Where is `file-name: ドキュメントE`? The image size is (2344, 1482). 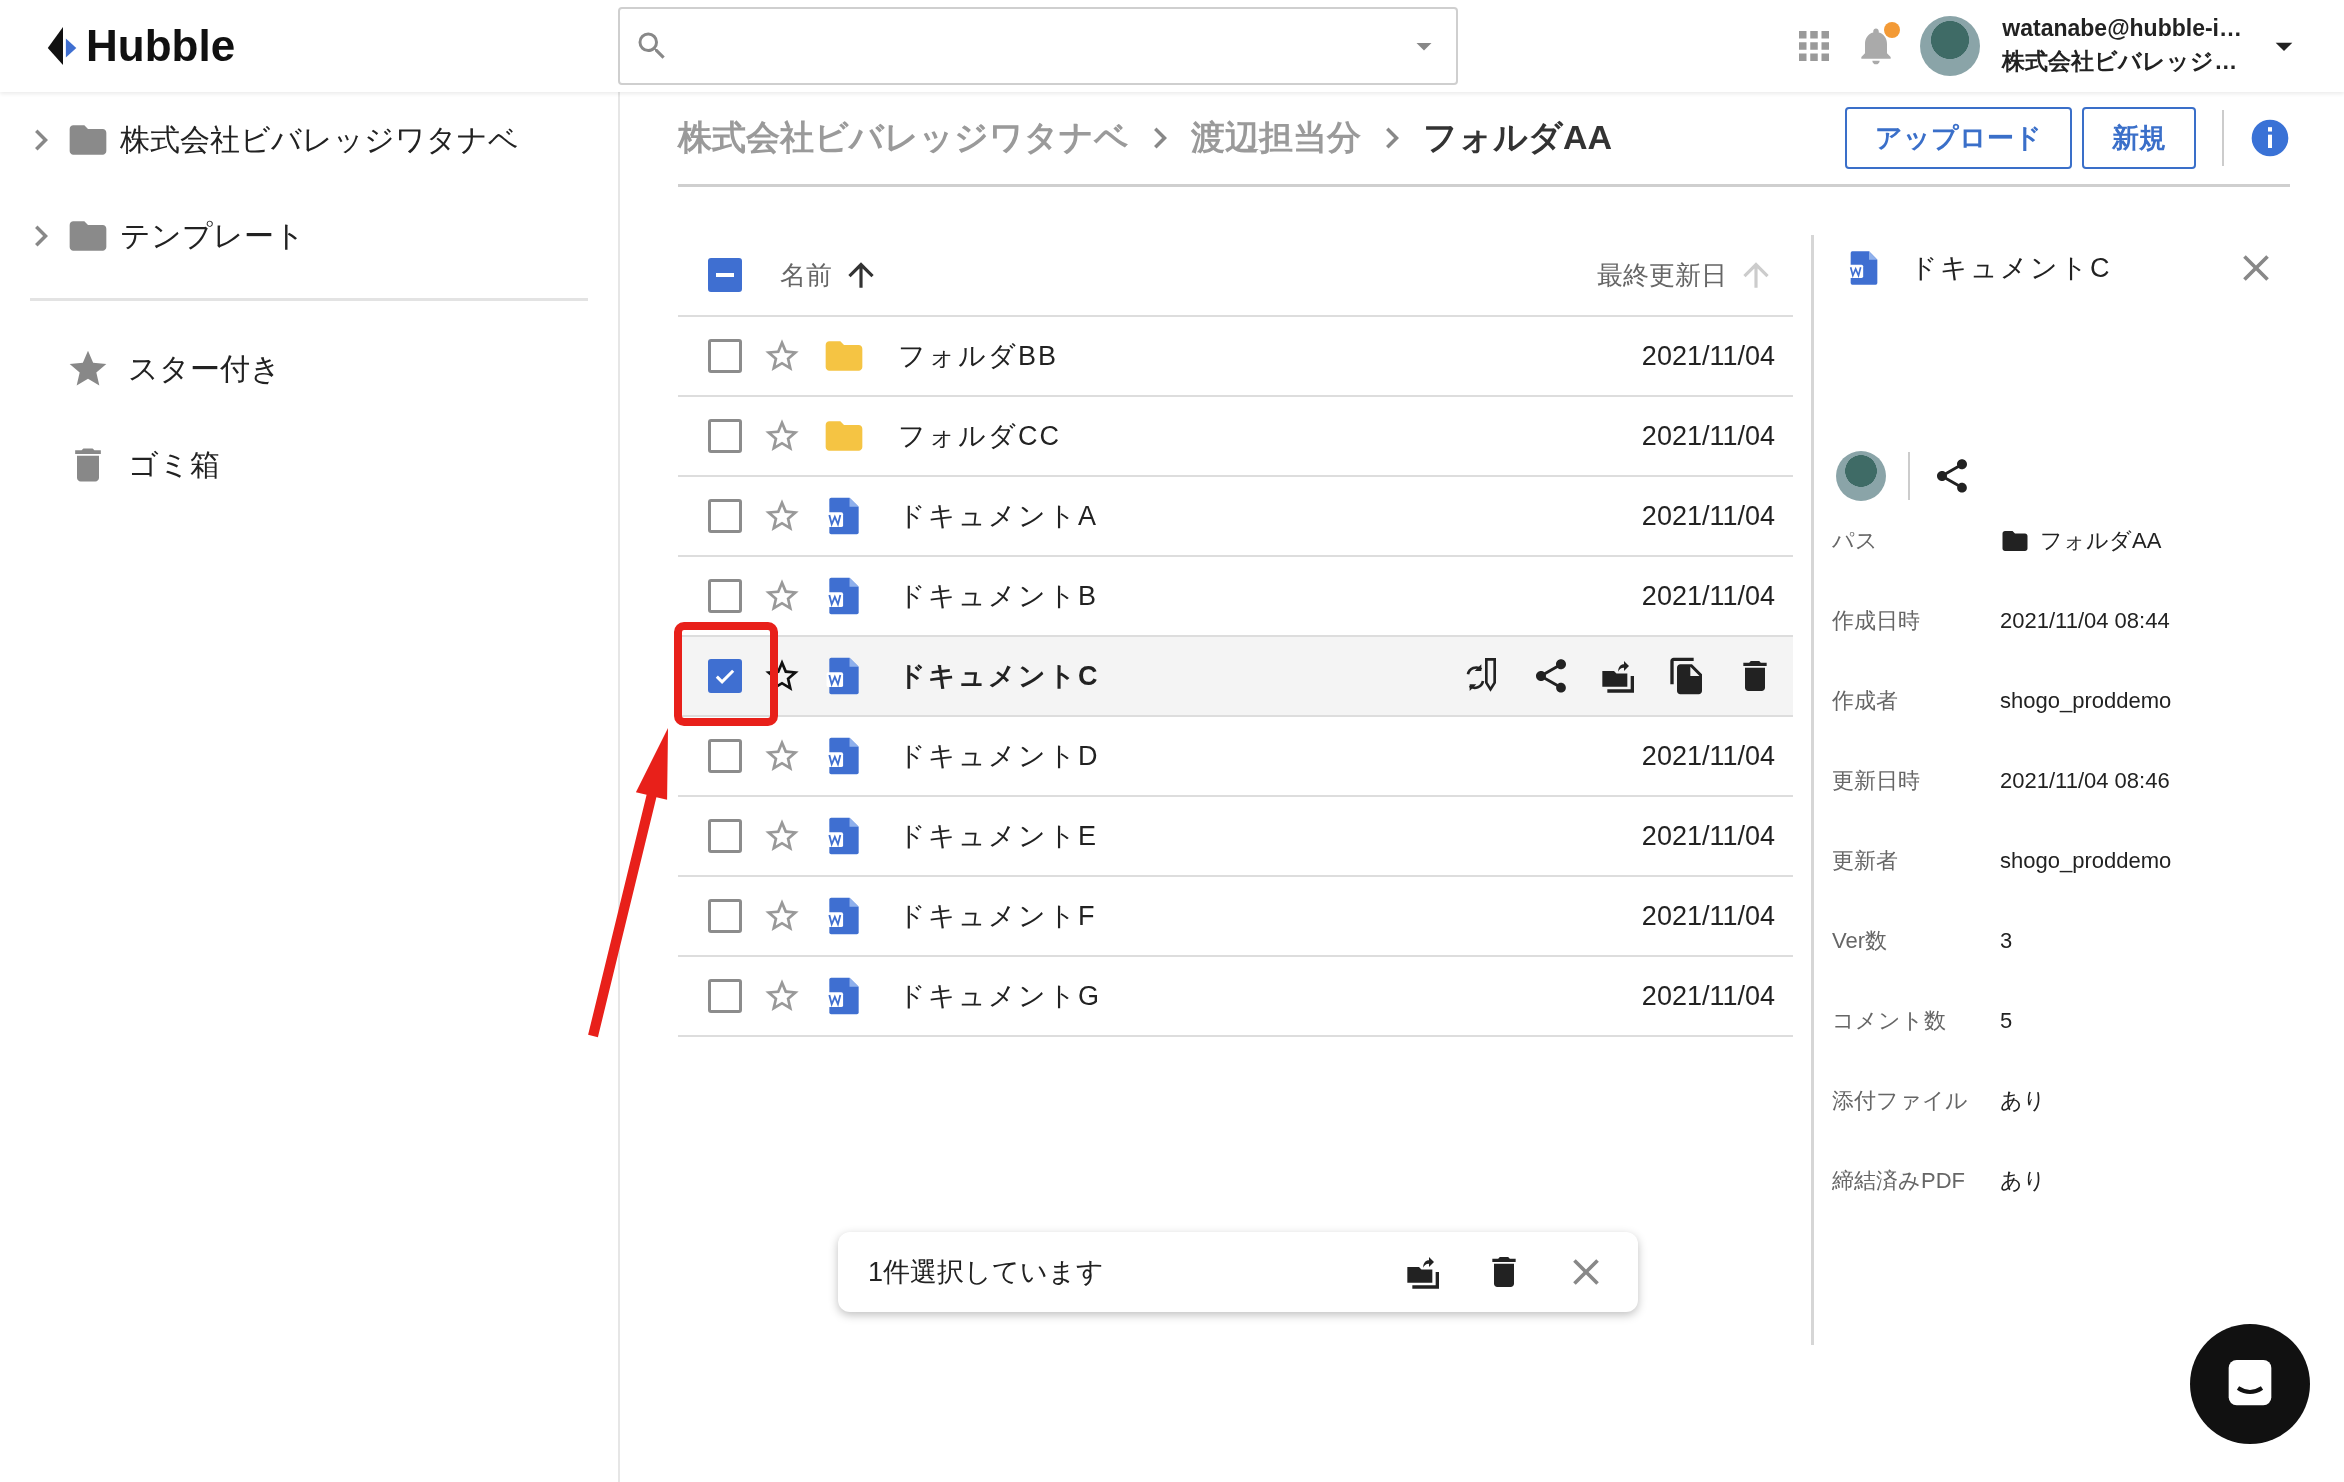 file-name: ドキュメントE is located at coordinates (998, 836).